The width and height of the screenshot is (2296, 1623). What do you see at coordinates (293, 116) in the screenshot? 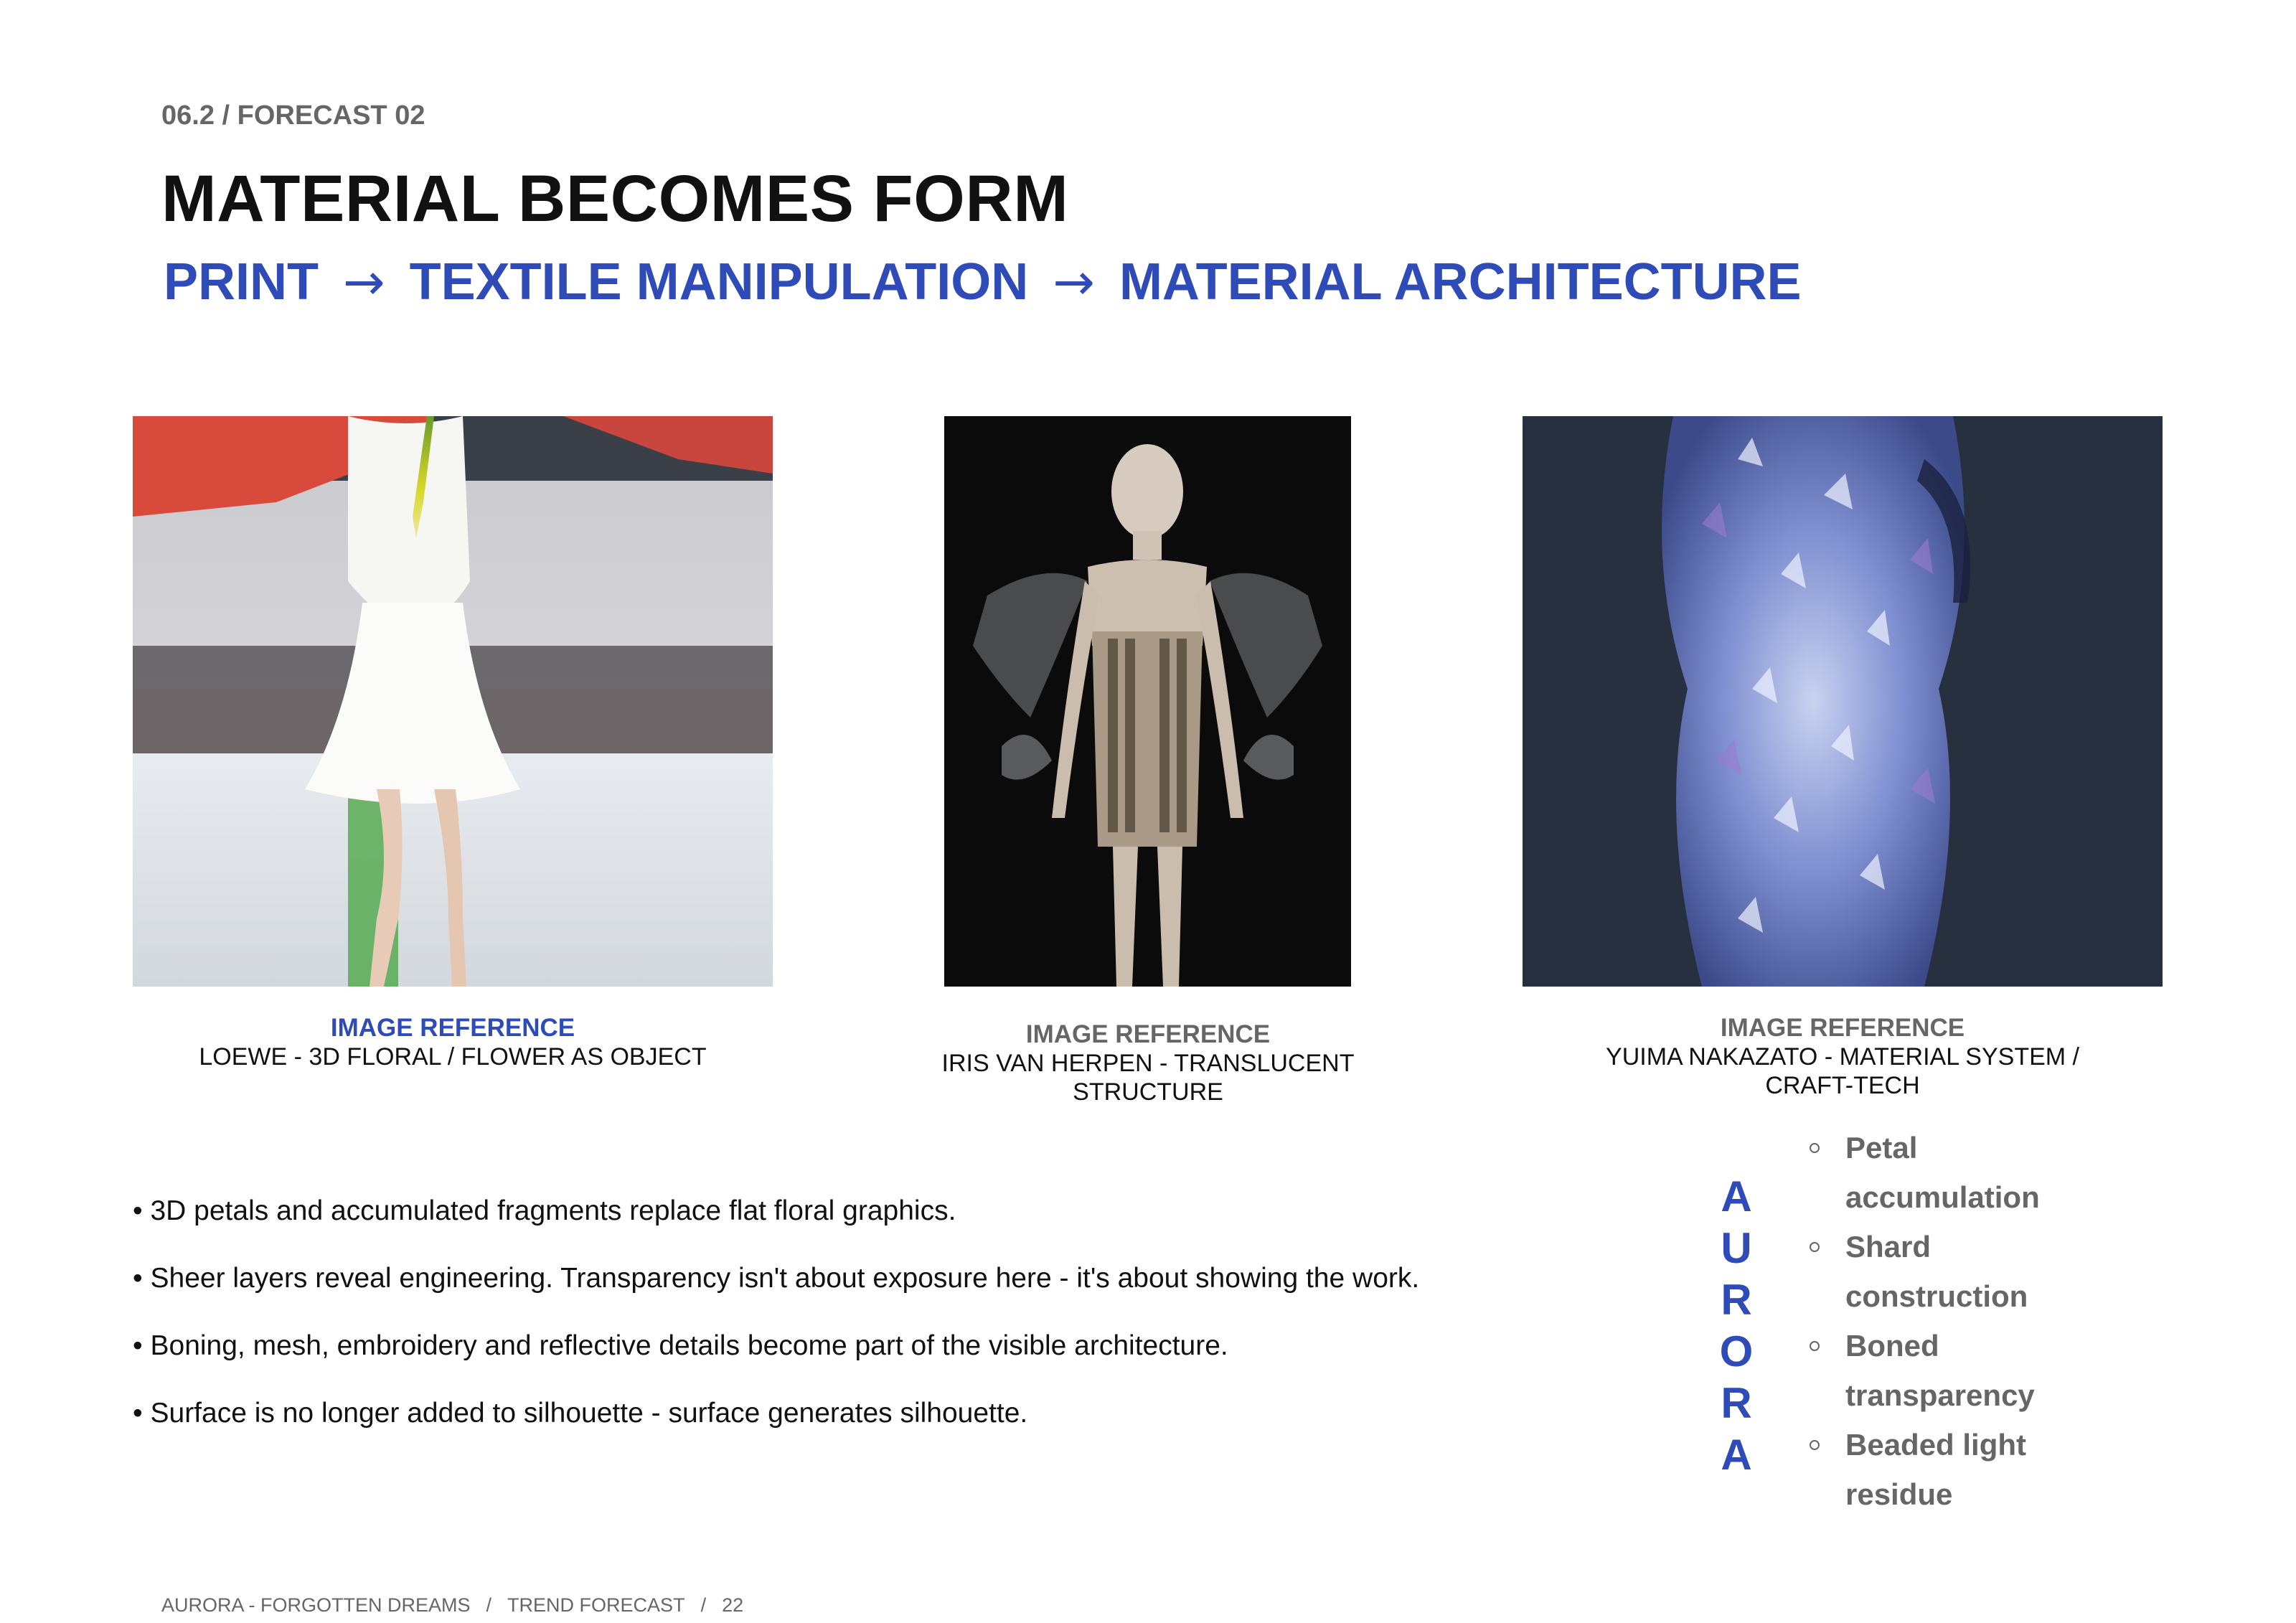
I see `section-kicker: 06.2 / FORECAST 02` at bounding box center [293, 116].